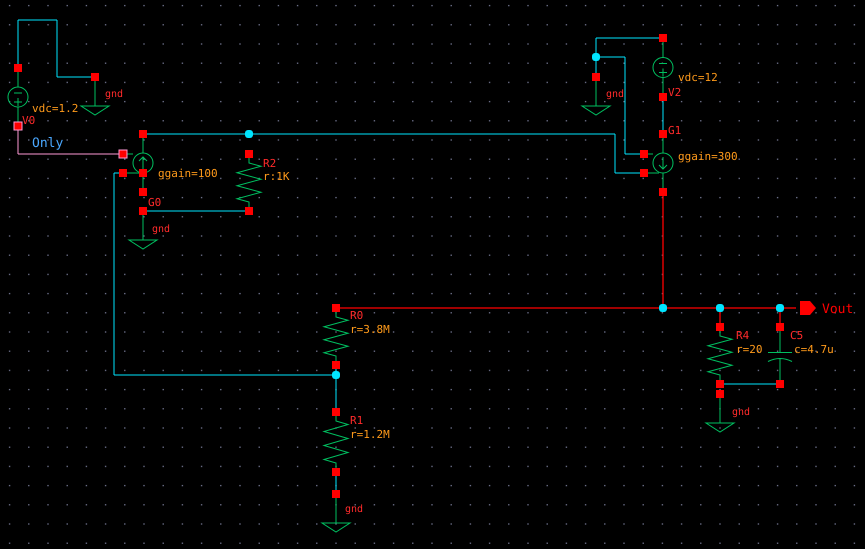  What do you see at coordinates (55, 108) in the screenshot?
I see `component-value: vdc=1.2` at bounding box center [55, 108].